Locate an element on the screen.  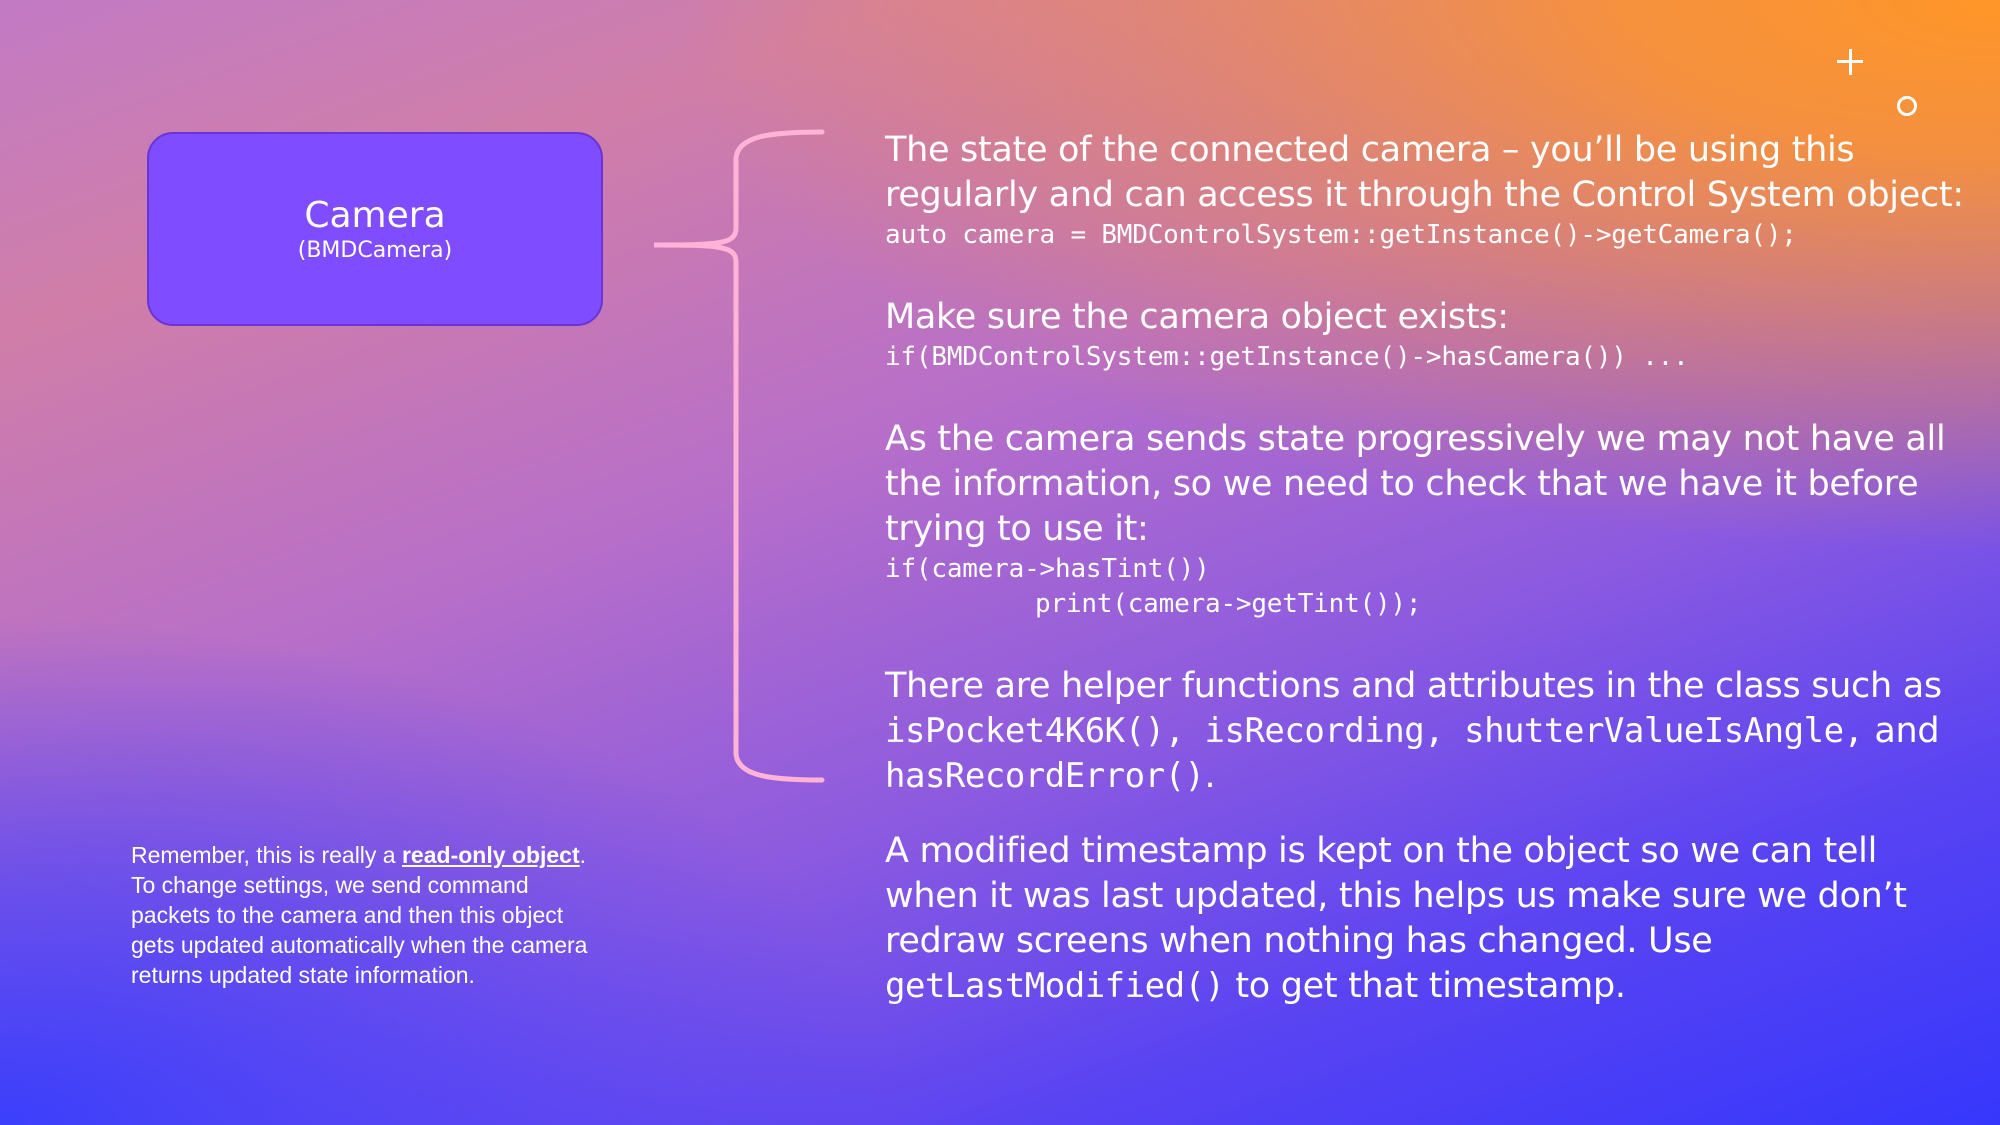
plus-icon is located at coordinates (1850, 62).